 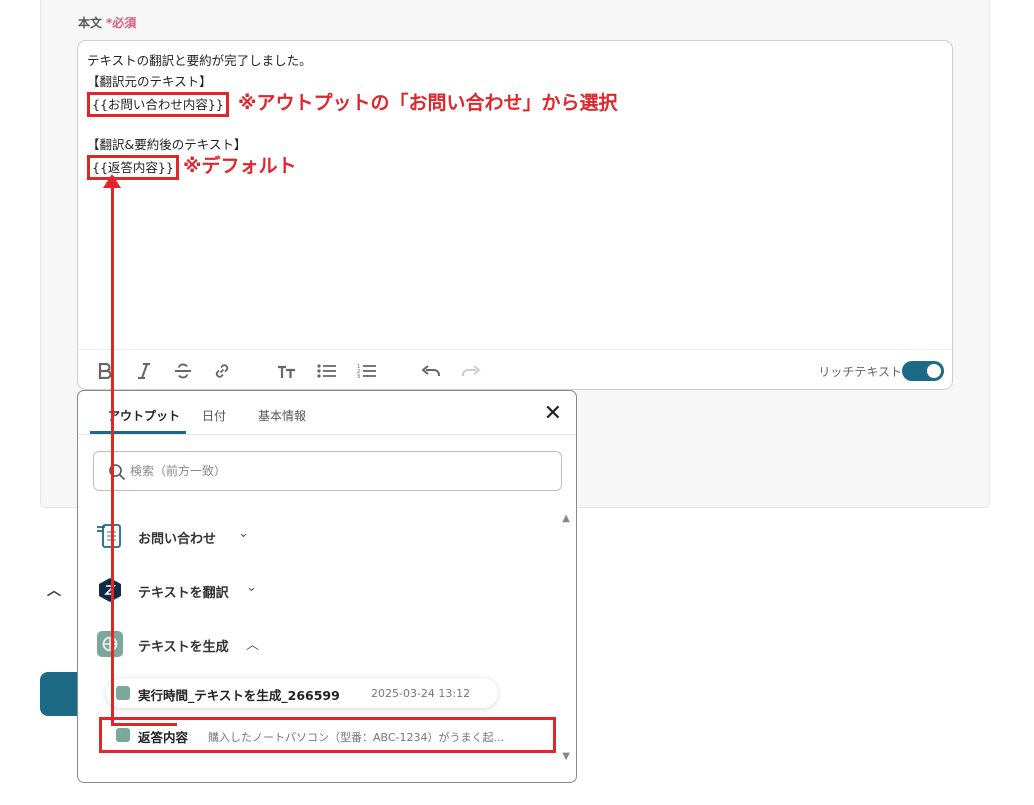 What do you see at coordinates (566, 756) in the screenshot?
I see `scroll-down-icon: ▼` at bounding box center [566, 756].